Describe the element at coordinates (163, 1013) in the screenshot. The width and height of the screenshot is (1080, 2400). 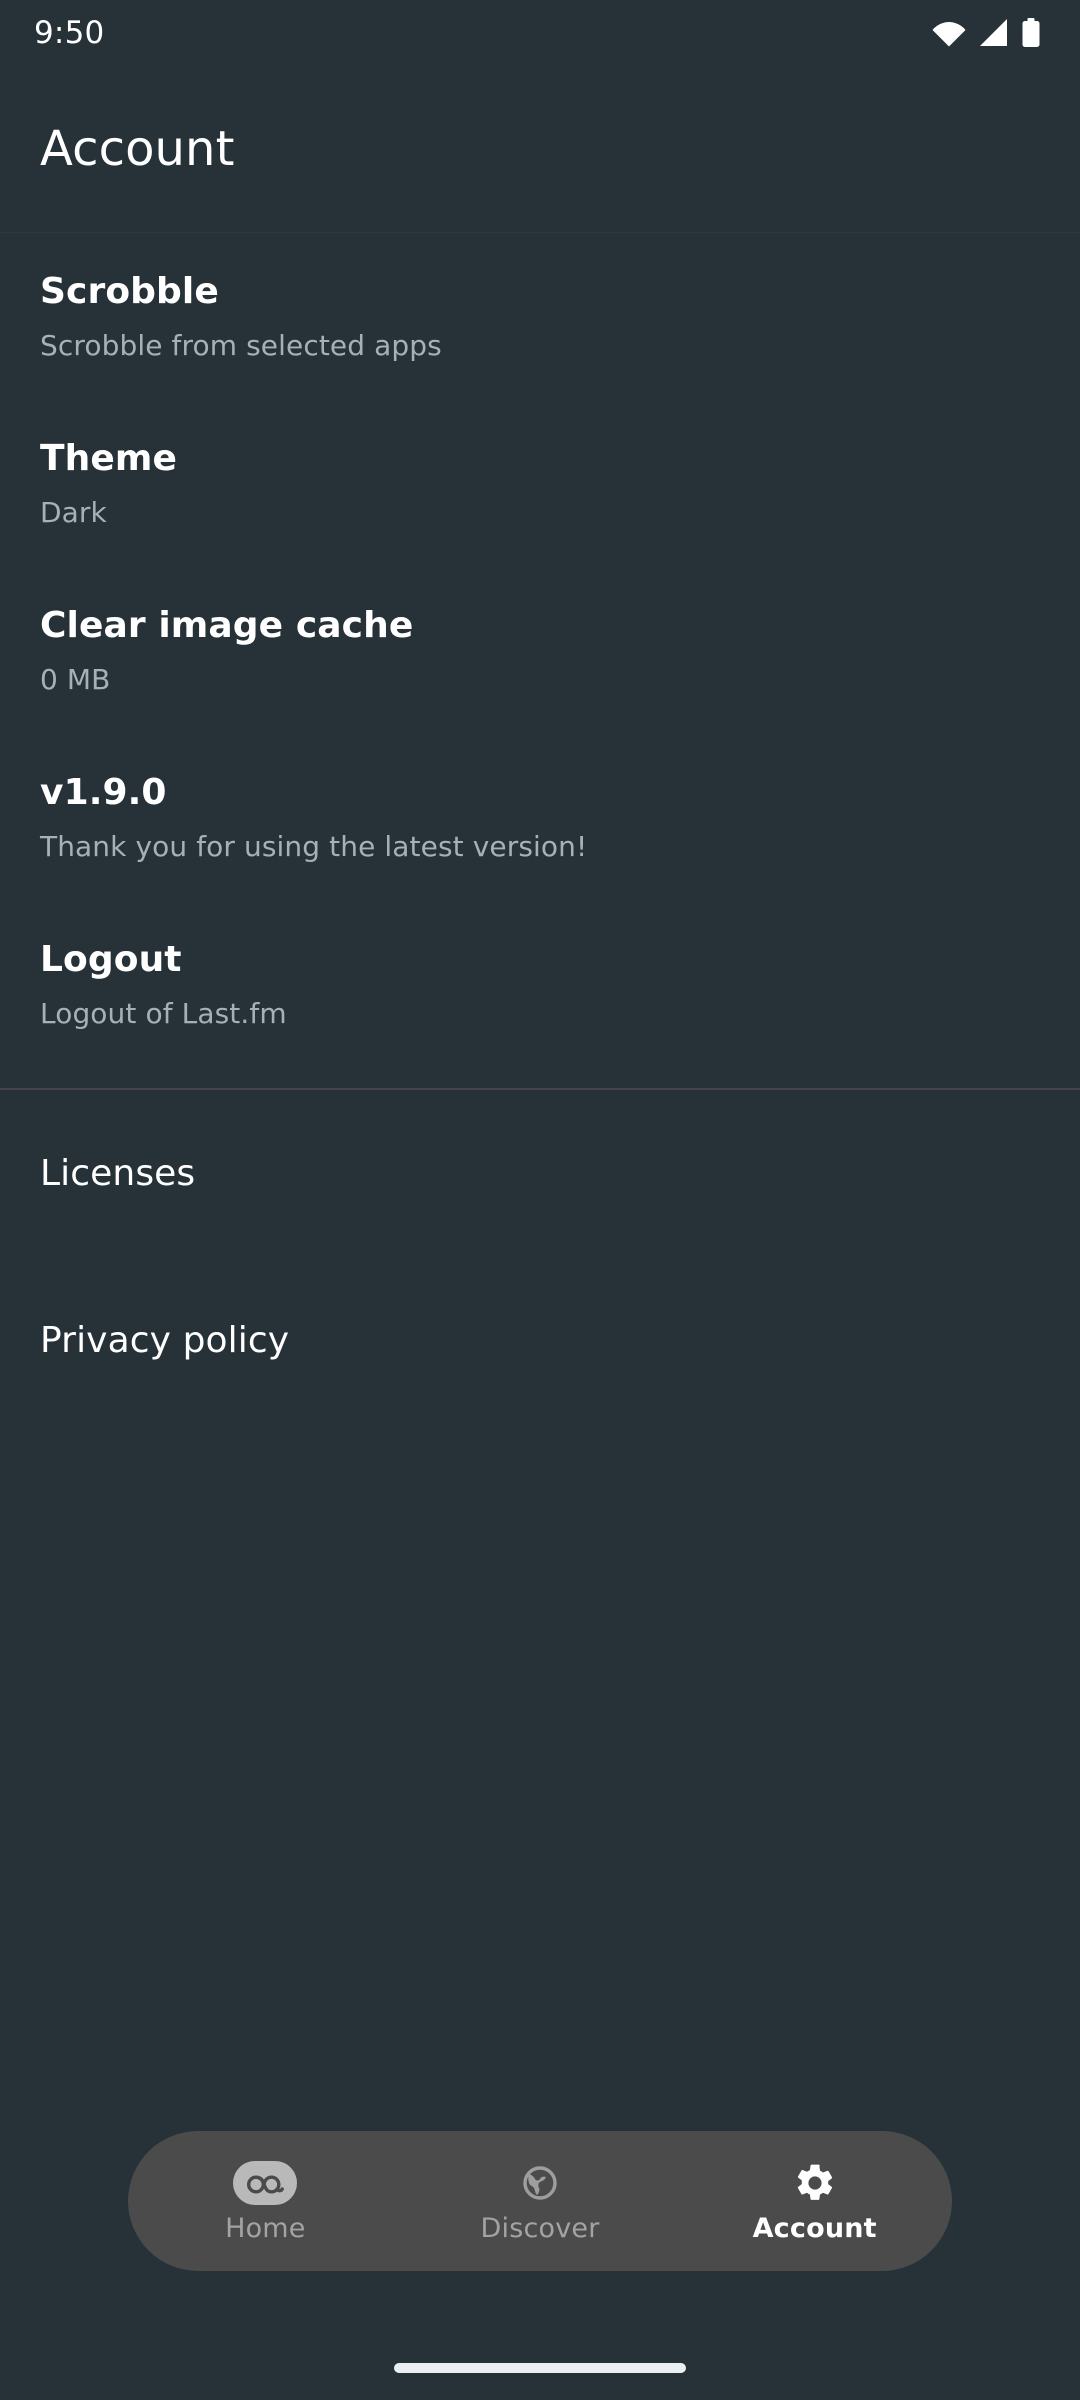
I see `setting-subtitle: Logout of Last.fm` at that location.